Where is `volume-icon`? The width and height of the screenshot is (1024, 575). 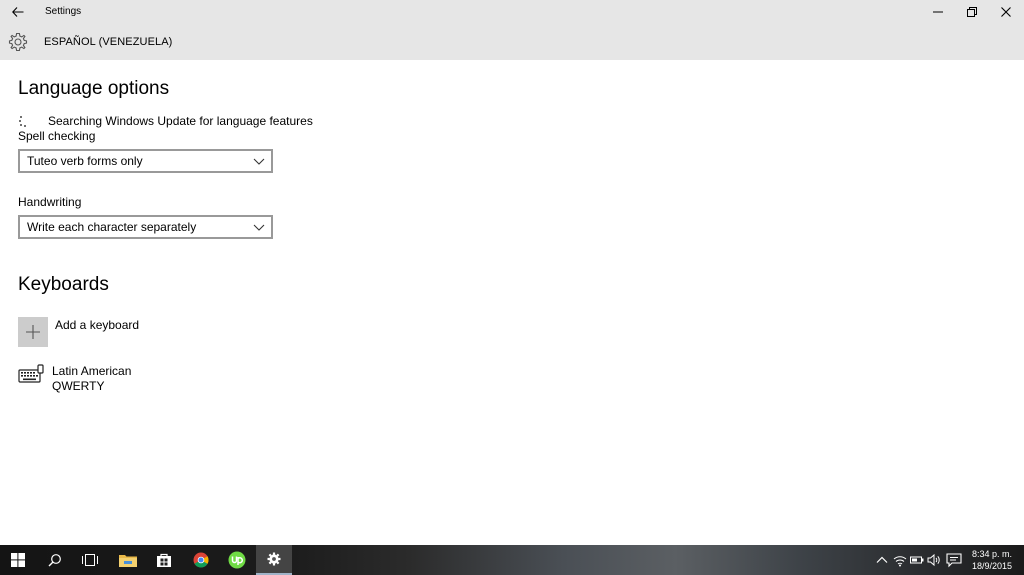 volume-icon is located at coordinates (934, 560).